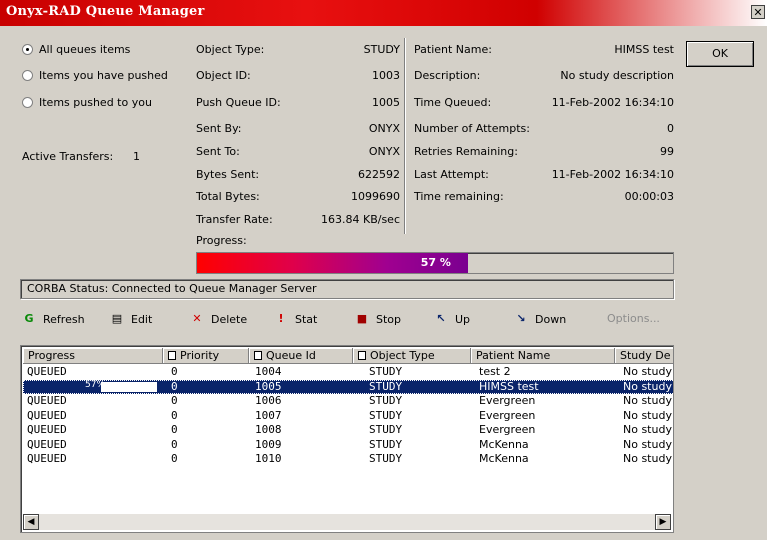  What do you see at coordinates (513, 355) in the screenshot?
I see `column-label: Patient Name` at bounding box center [513, 355].